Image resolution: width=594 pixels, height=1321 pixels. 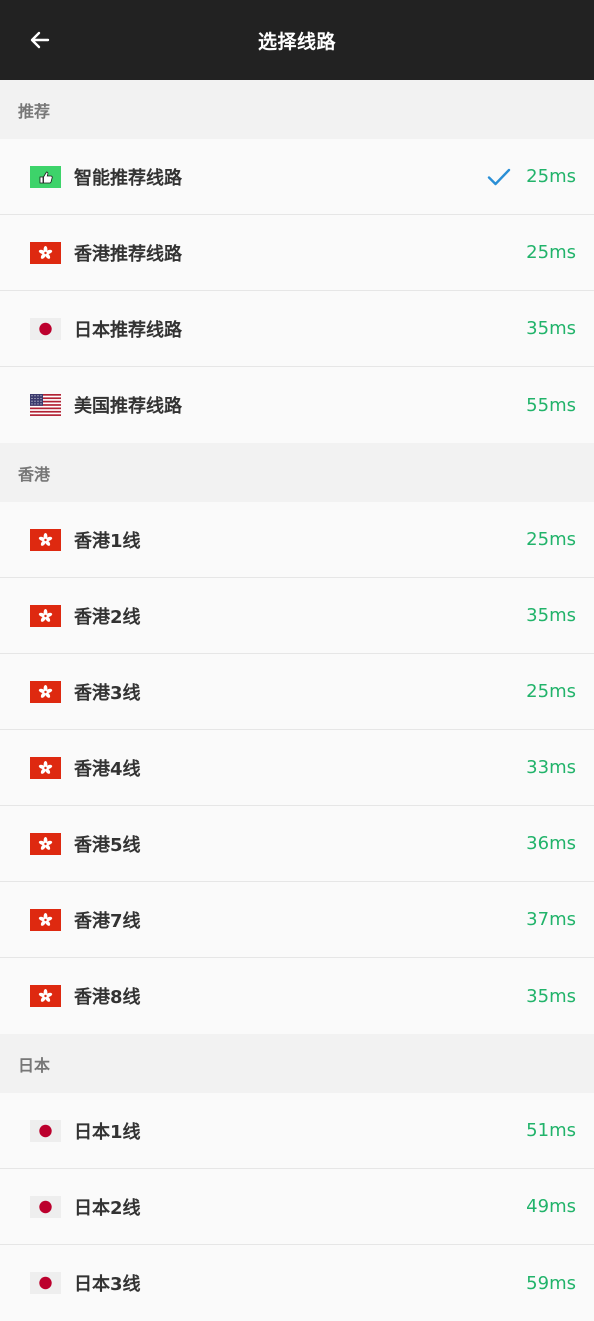 I want to click on route-label: 日本2线, so click(x=107, y=1208).